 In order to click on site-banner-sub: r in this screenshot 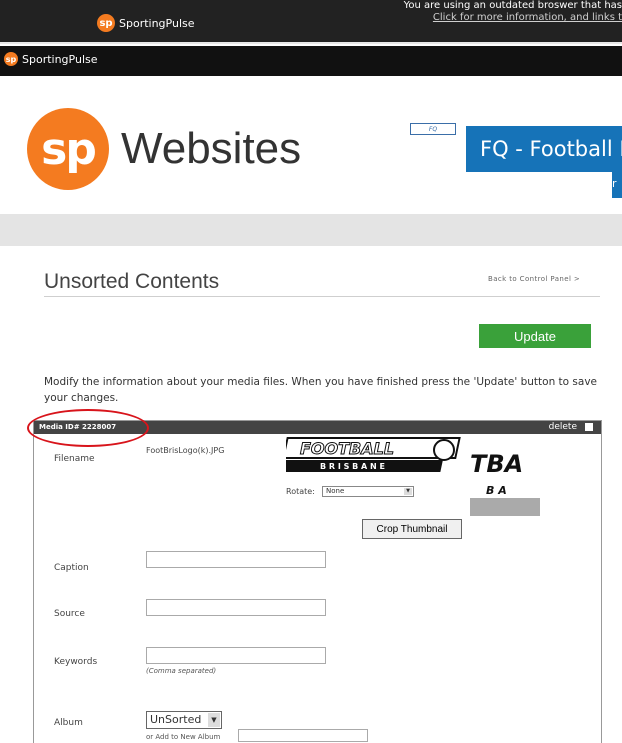, I will do `click(617, 185)`.